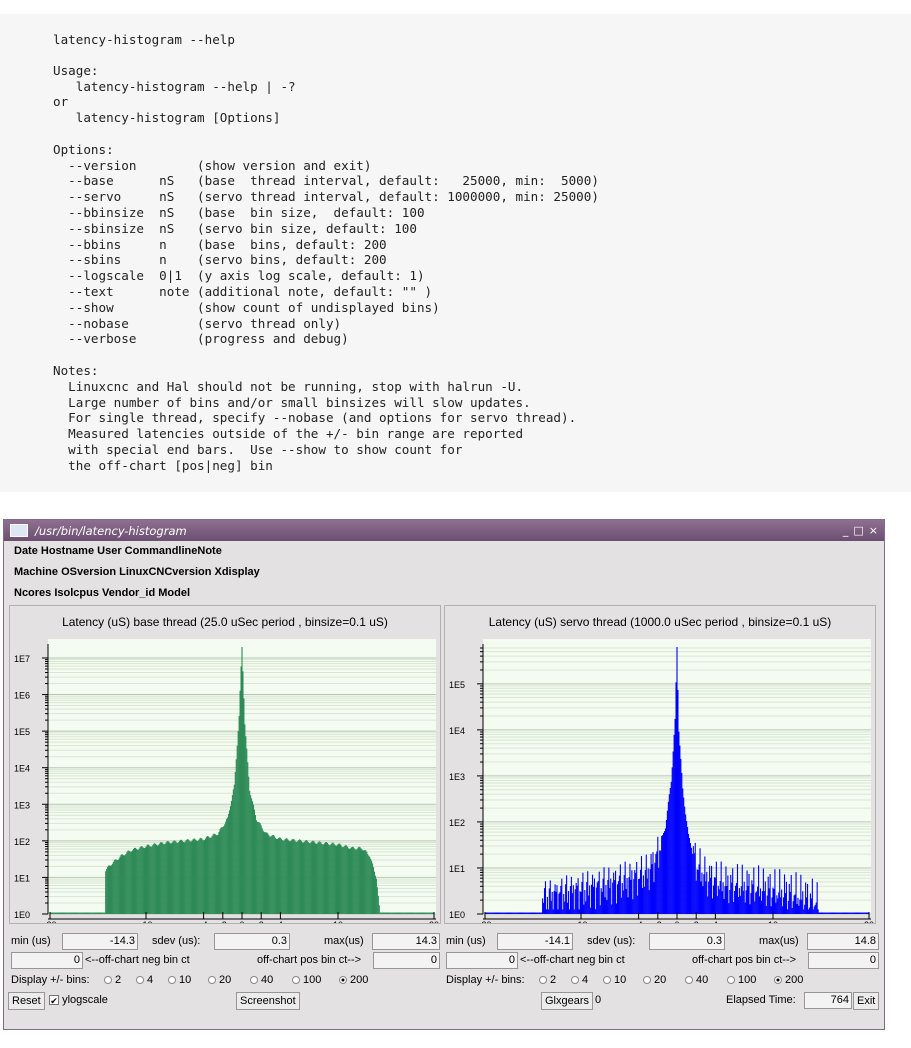 Image resolution: width=911 pixels, height=1048 pixels. What do you see at coordinates (485, 980) in the screenshot?
I see `servo-bins-label: Display +/- bins:` at bounding box center [485, 980].